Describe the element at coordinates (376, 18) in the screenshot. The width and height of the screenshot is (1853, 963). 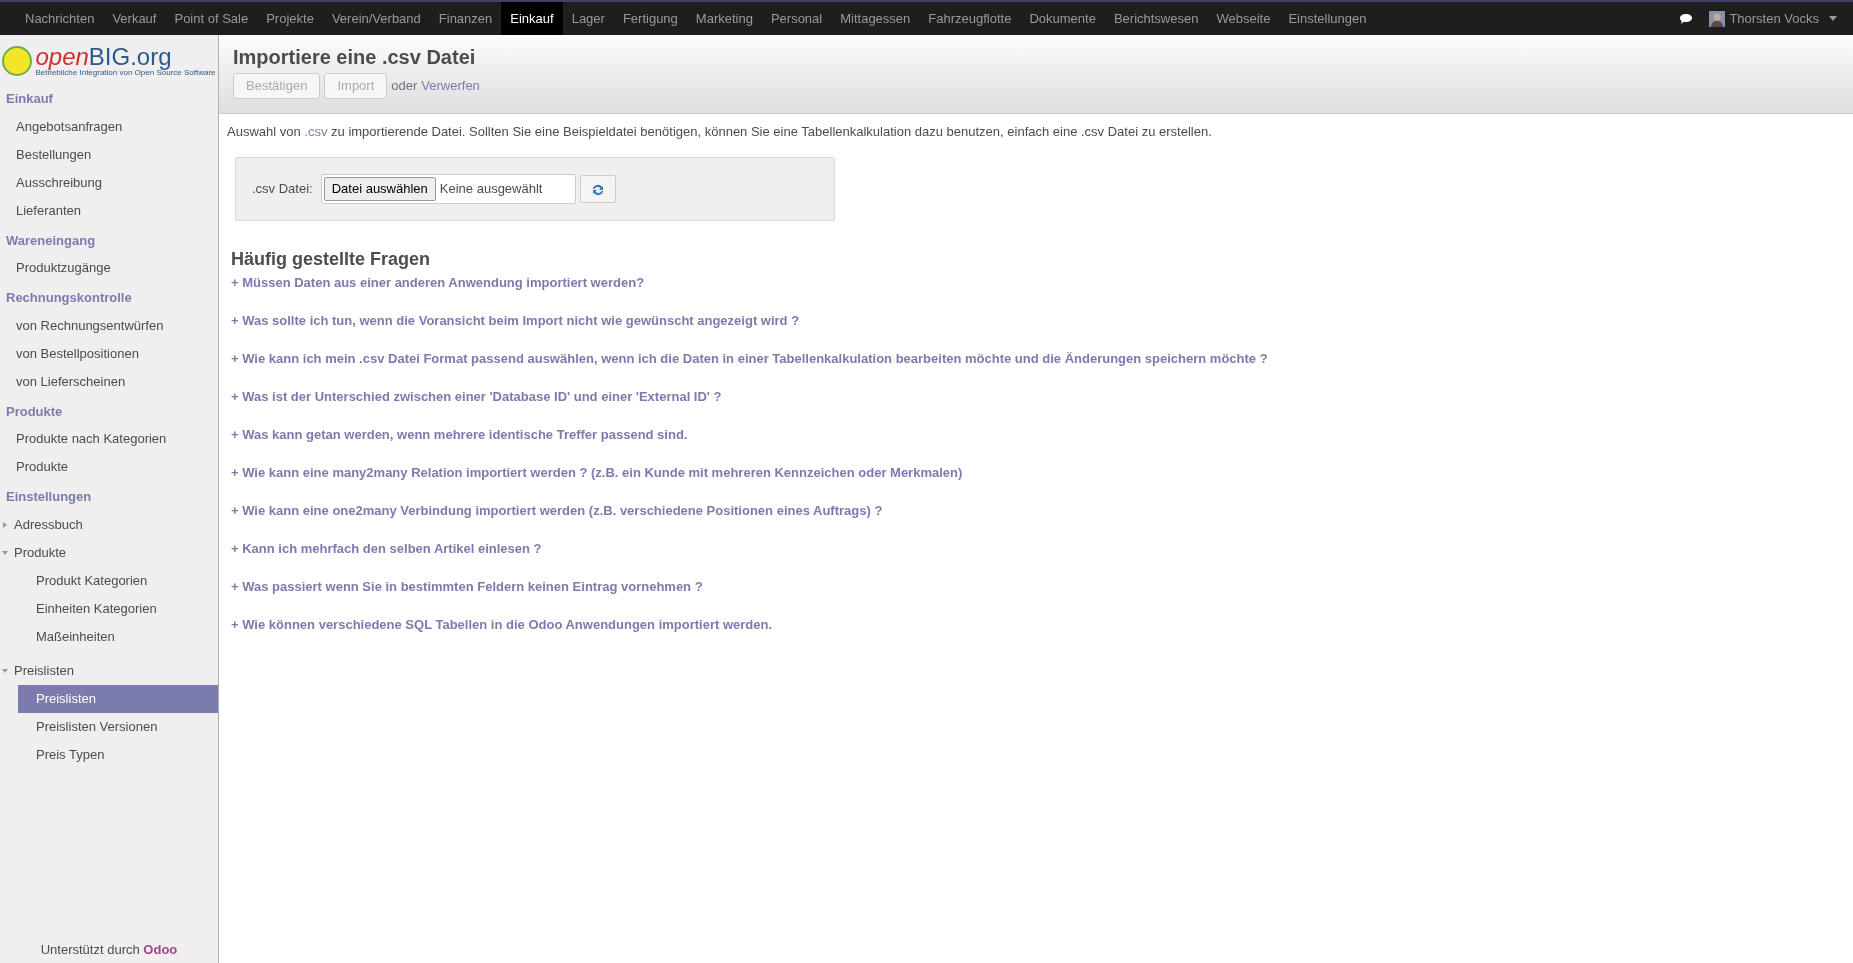
I see `menu-item: Verein/Verband` at that location.